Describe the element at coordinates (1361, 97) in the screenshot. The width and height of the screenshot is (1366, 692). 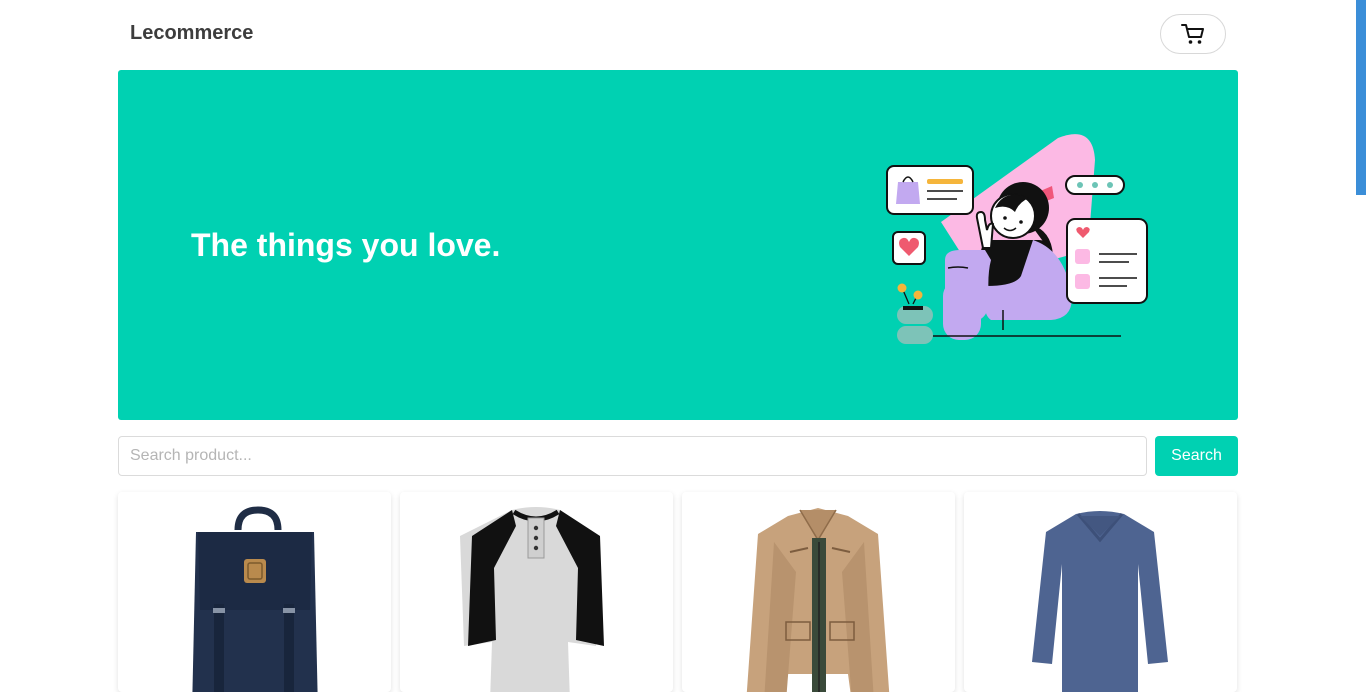
I see `scrollbar-thumb` at that location.